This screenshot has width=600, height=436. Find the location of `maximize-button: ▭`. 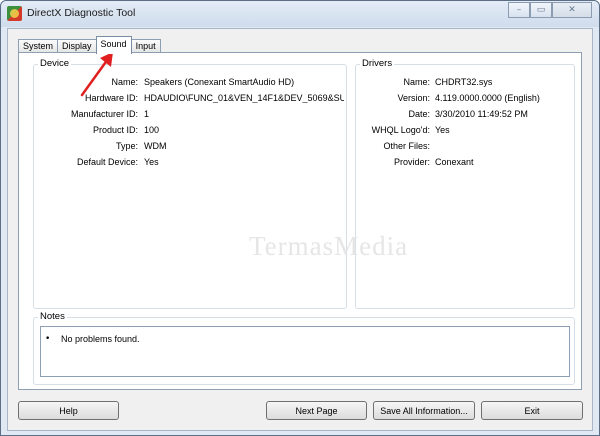

maximize-button: ▭ is located at coordinates (541, 10).